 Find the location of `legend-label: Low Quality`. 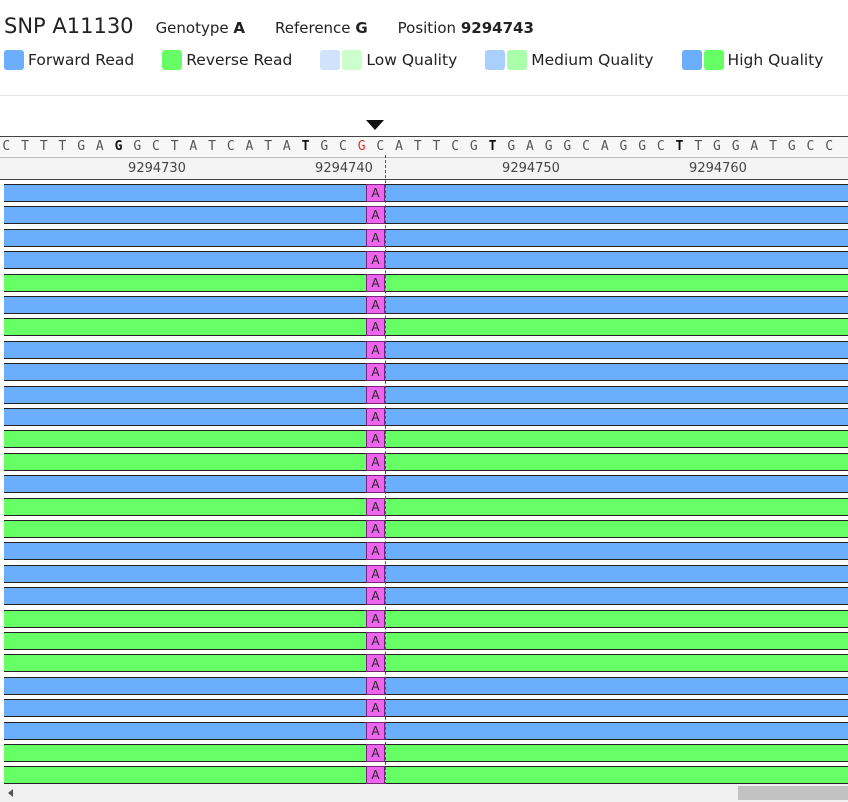

legend-label: Low Quality is located at coordinates (412, 60).